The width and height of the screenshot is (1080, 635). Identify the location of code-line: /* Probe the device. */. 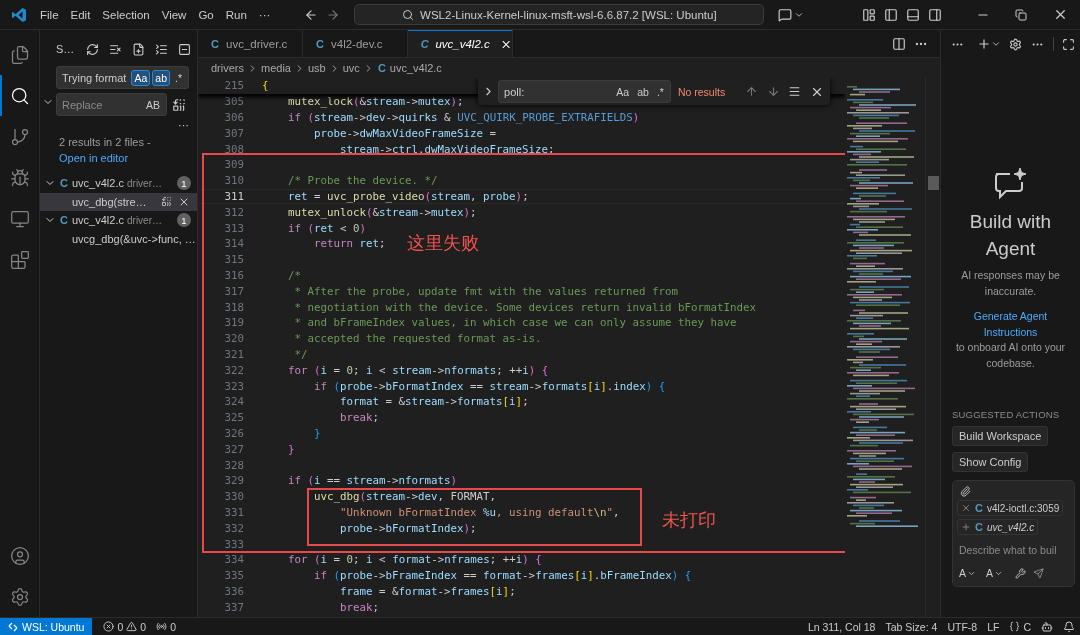
(362, 181).